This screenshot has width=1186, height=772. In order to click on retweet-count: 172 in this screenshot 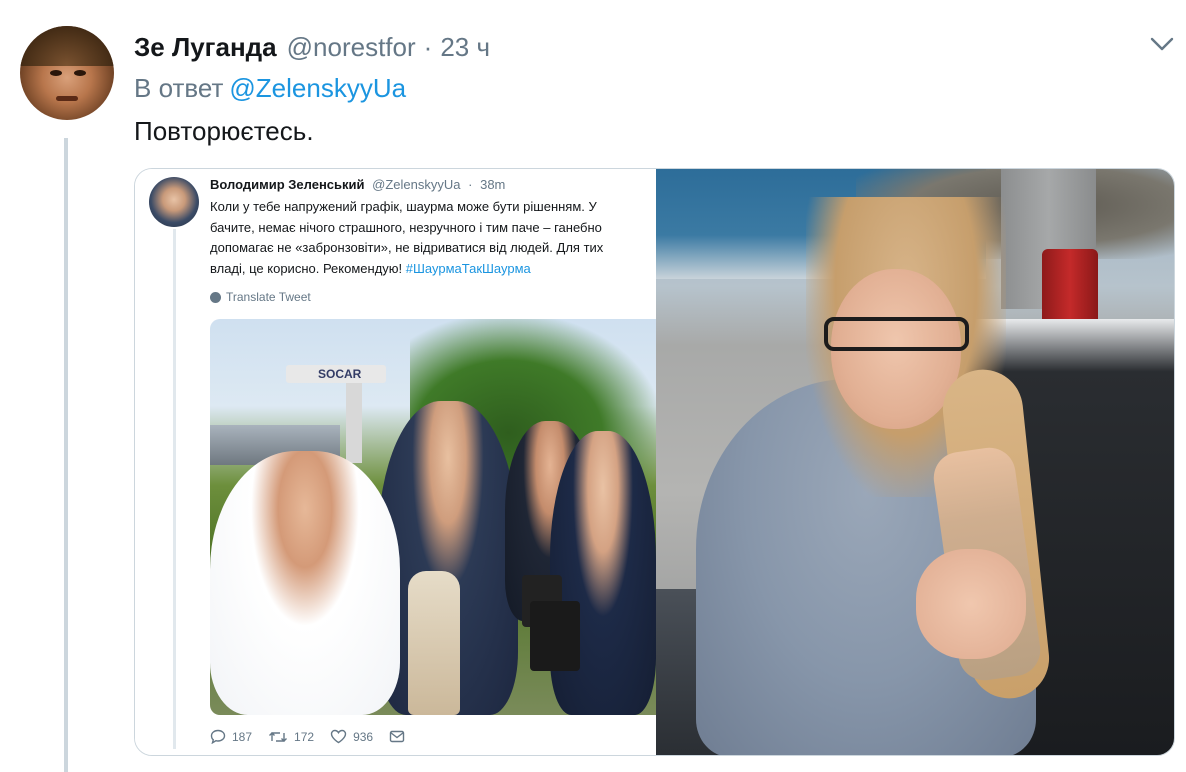, I will do `click(304, 736)`.